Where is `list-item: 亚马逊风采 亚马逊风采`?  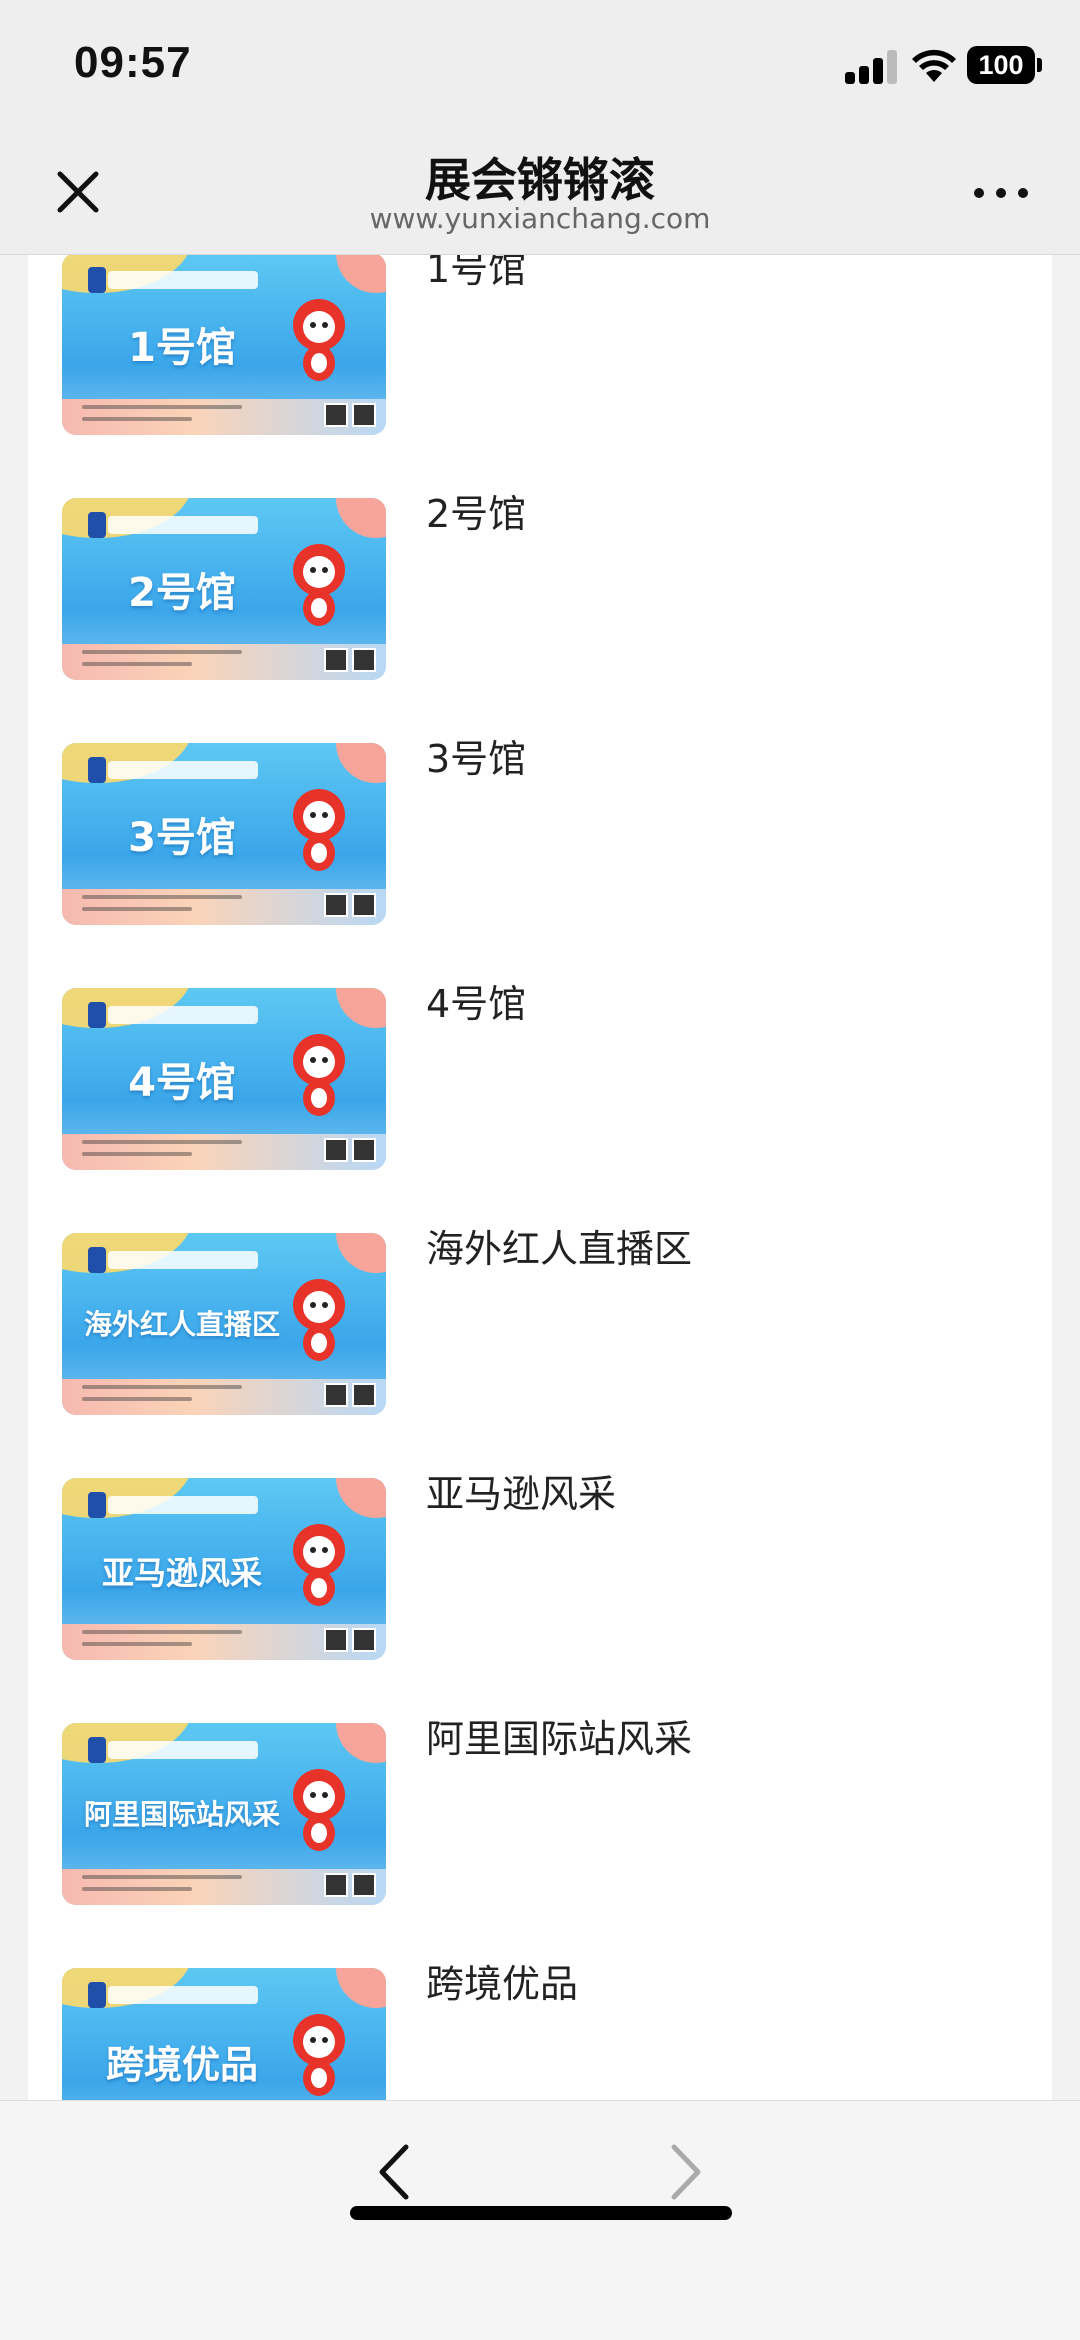 list-item: 亚马逊风采 亚马逊风采 is located at coordinates (540, 1570).